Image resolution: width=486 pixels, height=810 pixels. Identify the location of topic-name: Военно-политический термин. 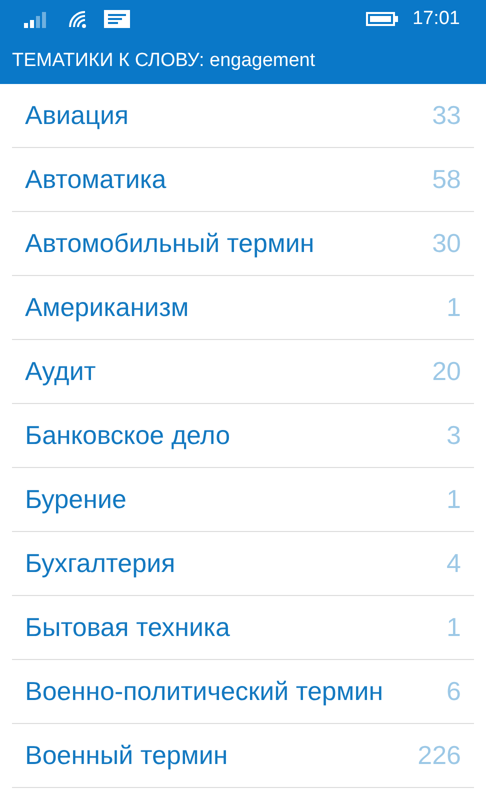
(204, 691).